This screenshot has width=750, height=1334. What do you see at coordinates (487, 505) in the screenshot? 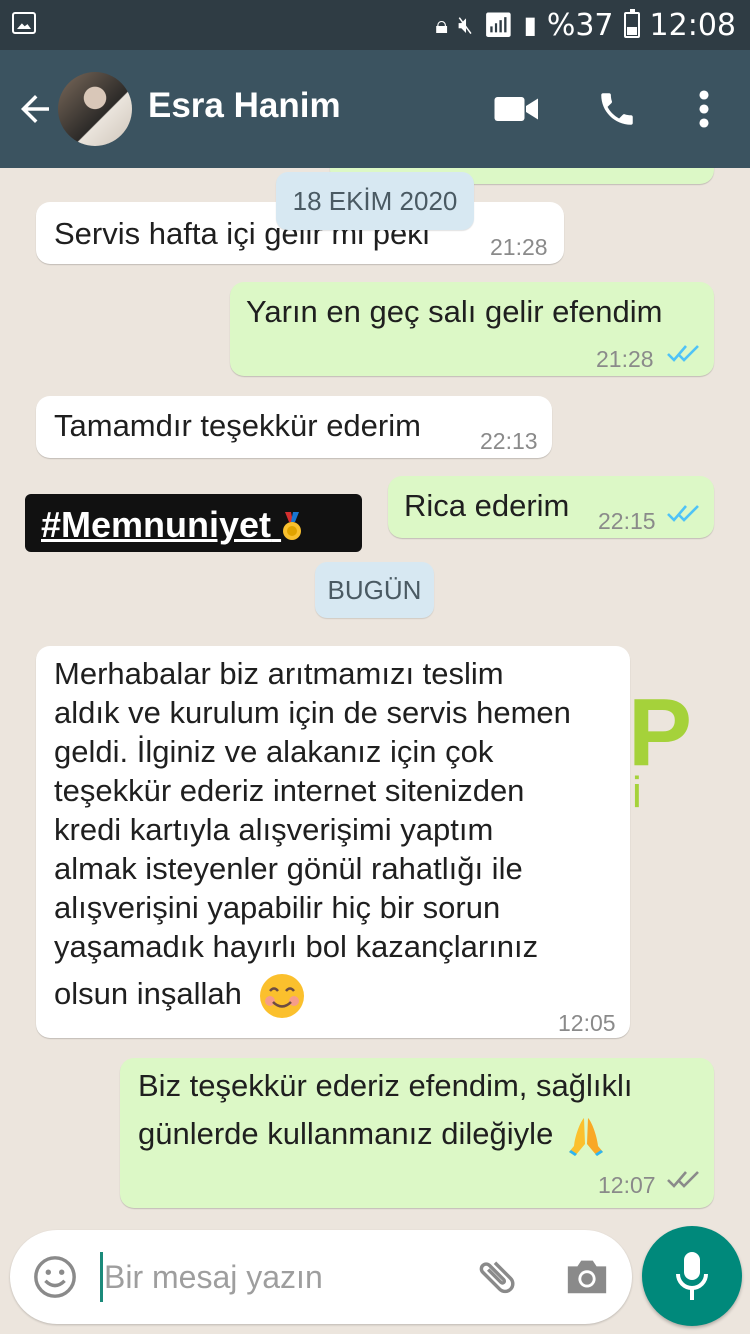
I see `message-text: Rica ederim` at bounding box center [487, 505].